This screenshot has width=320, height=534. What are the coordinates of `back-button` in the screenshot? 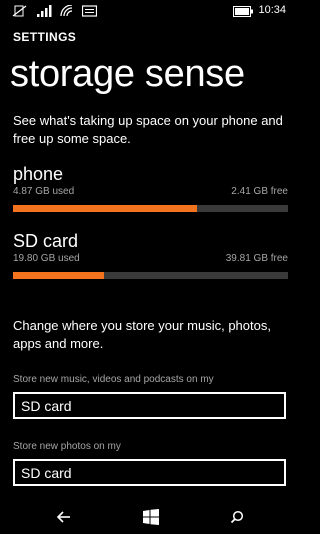 It's located at (64, 517).